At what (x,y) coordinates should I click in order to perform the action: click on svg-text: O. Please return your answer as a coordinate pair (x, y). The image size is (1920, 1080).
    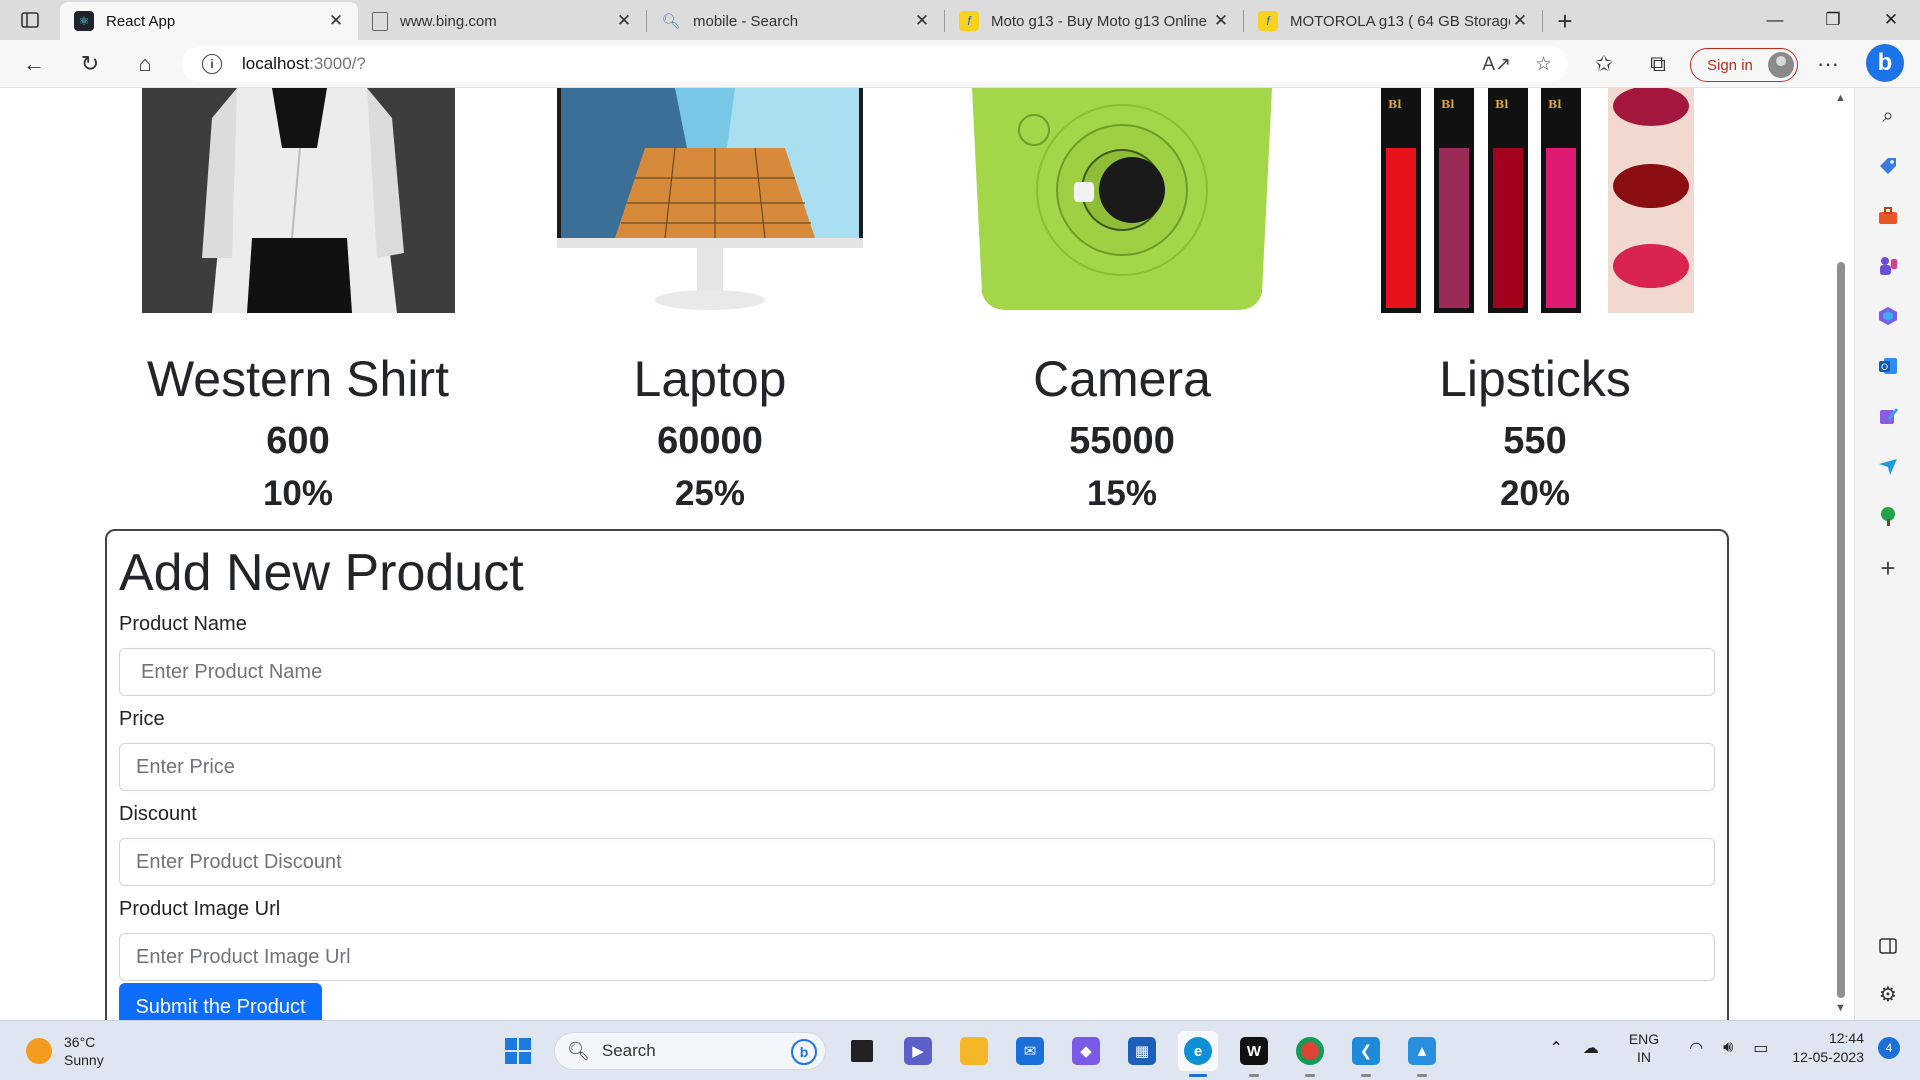
    Looking at the image, I should click on (1884, 368).